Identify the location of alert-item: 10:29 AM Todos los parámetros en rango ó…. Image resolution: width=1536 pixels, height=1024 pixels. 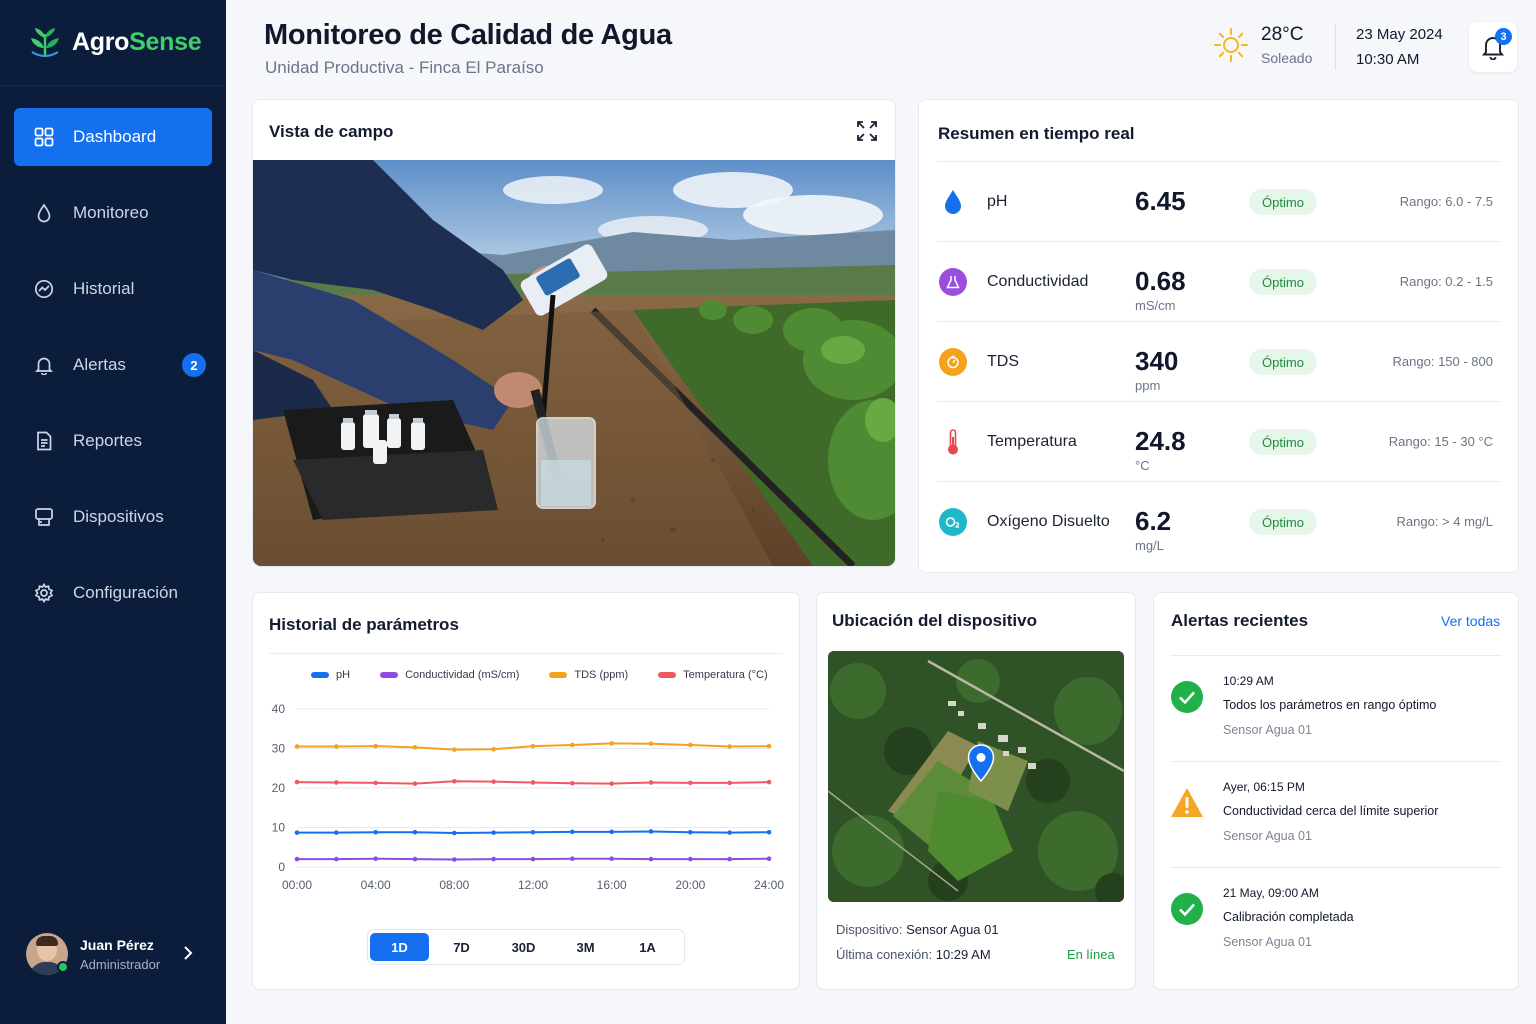
(1336, 708).